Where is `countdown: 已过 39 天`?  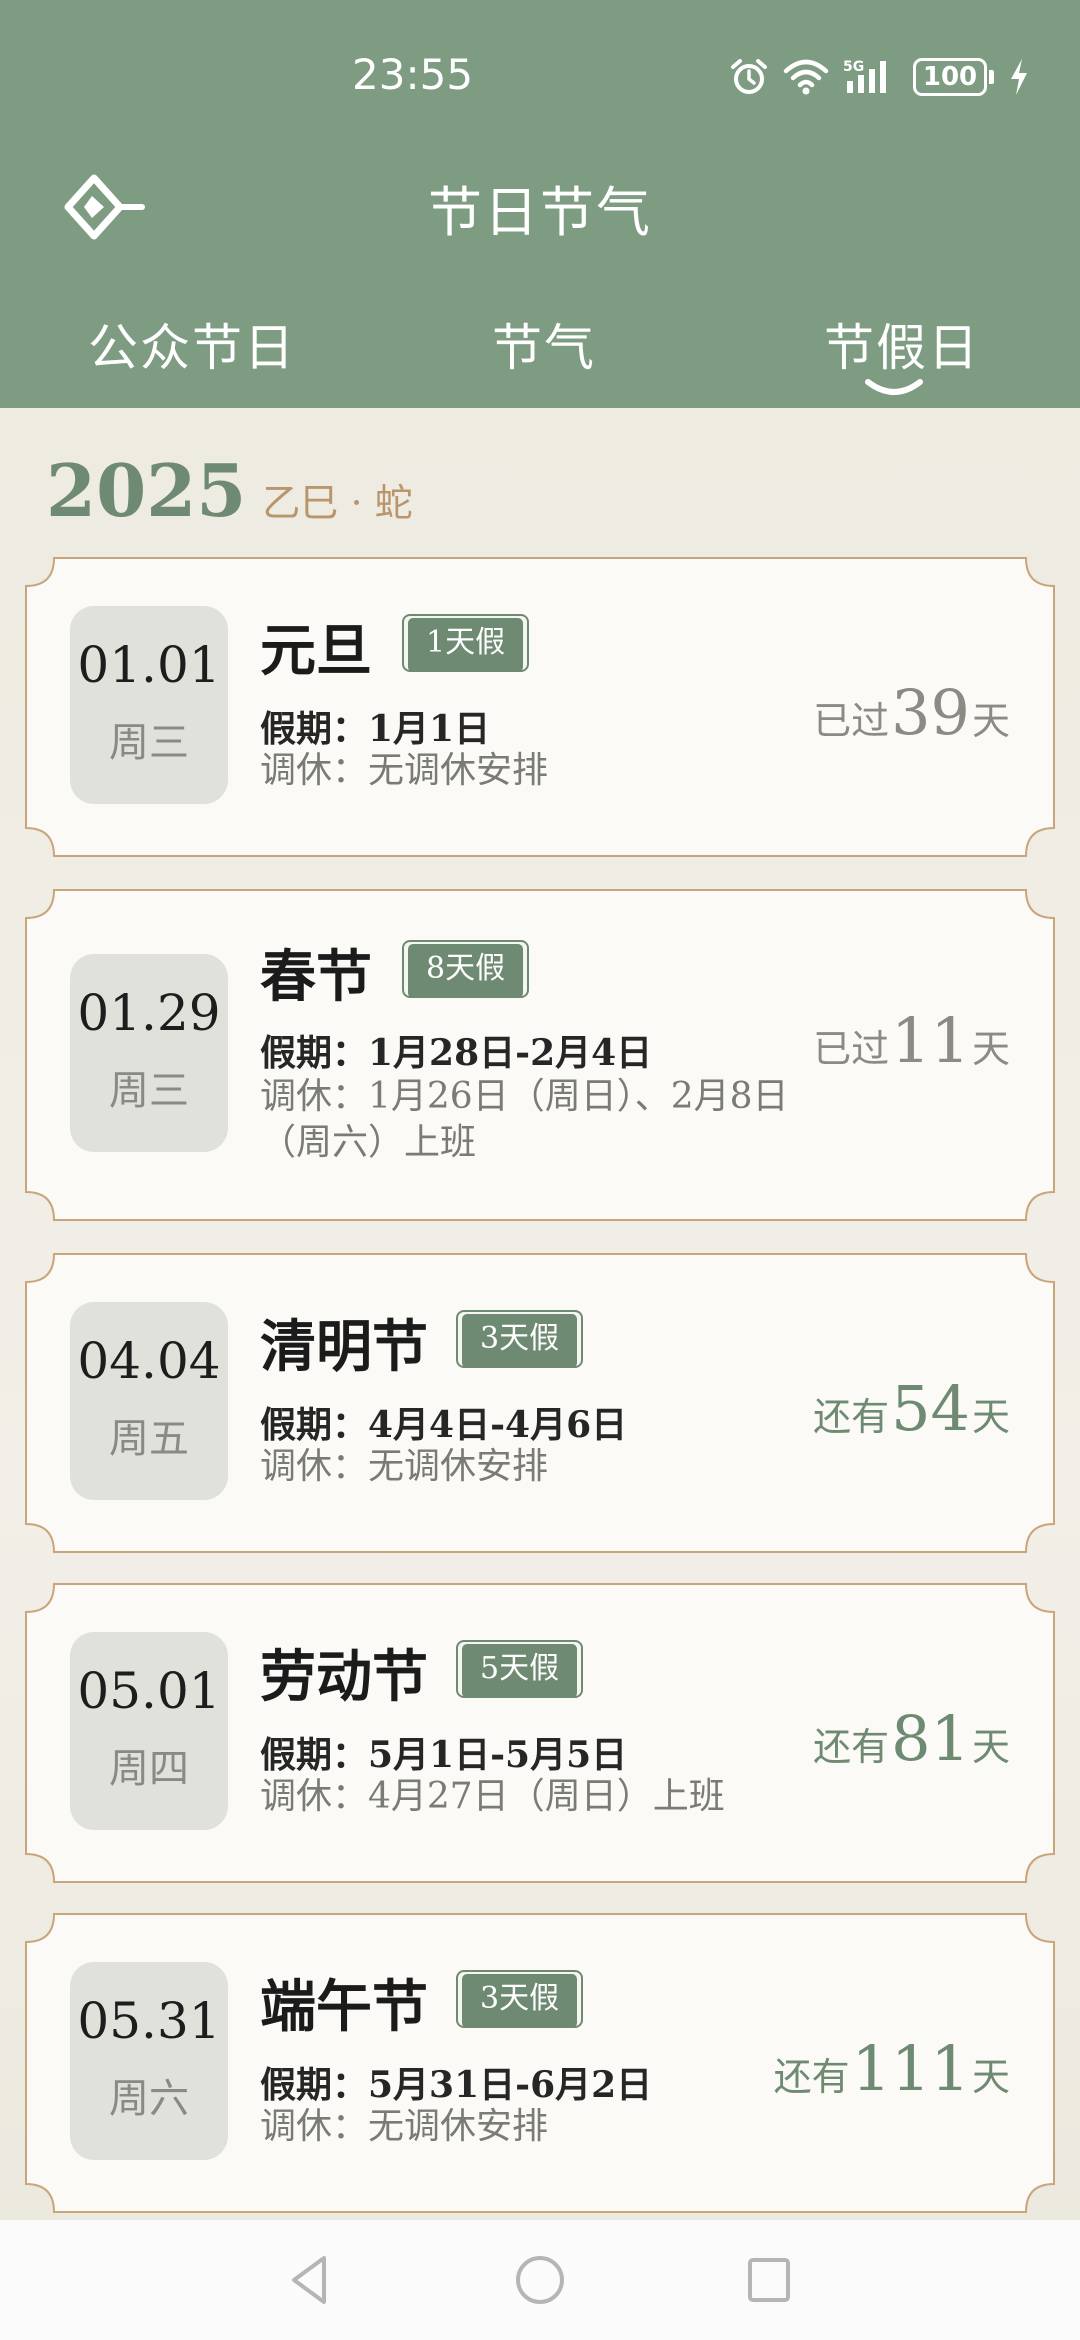 countdown: 已过 39 天 is located at coordinates (911, 712).